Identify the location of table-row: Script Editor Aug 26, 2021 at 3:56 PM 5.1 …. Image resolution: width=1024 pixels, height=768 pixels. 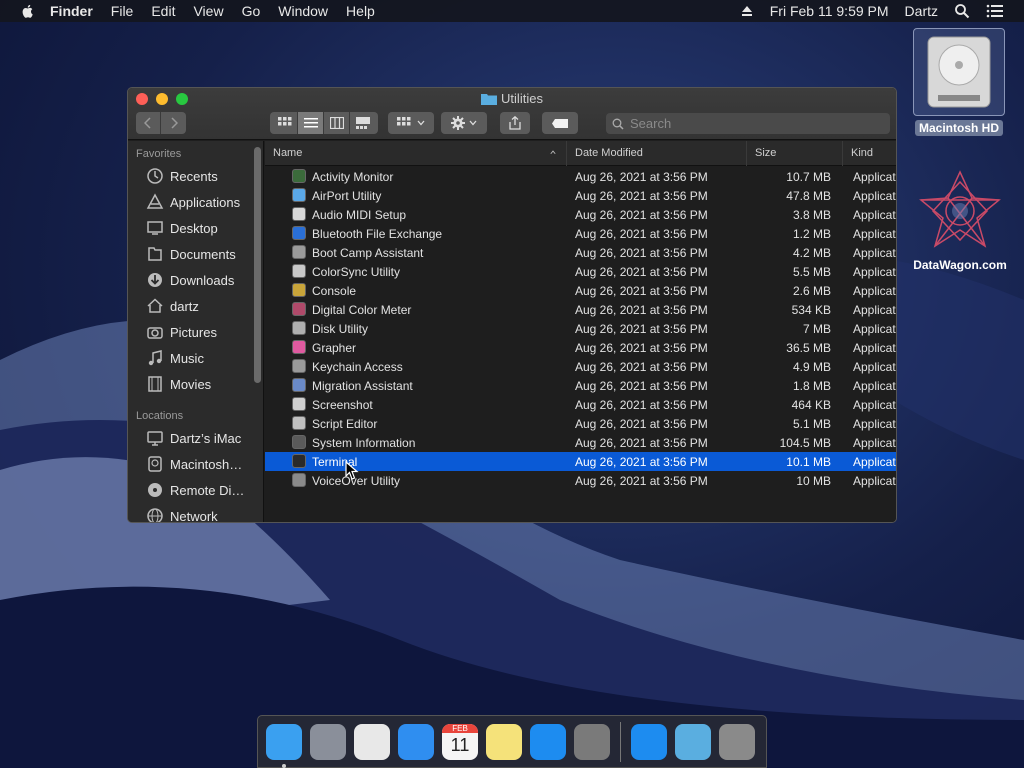
(580, 423).